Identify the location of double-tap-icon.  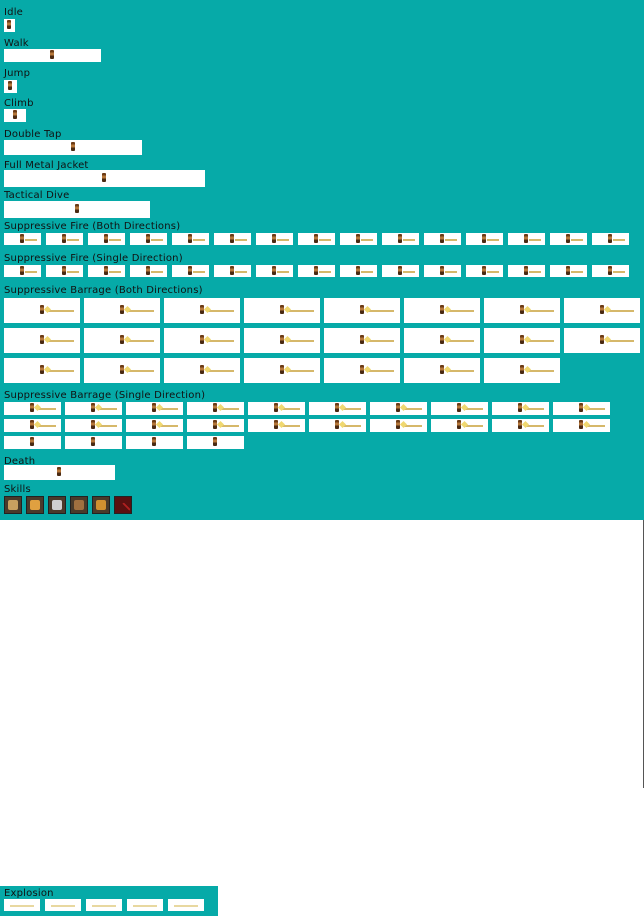
(13, 505).